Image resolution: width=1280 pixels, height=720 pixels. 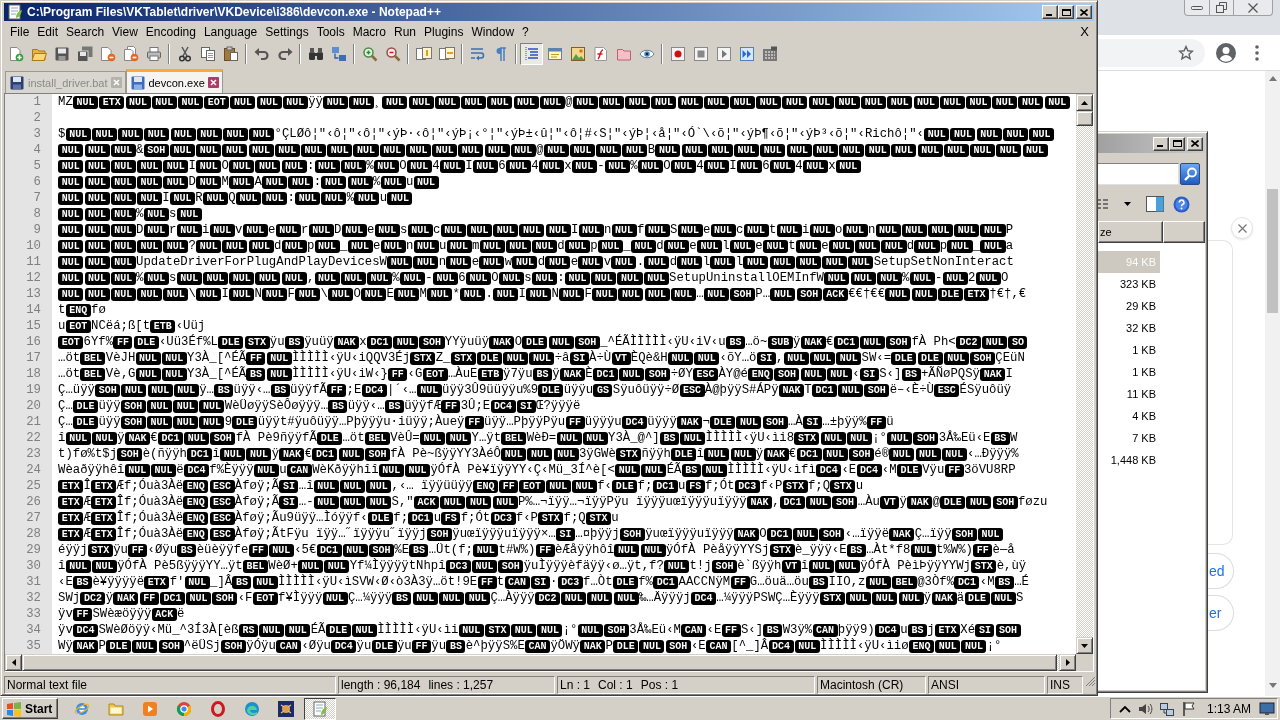 What do you see at coordinates (1127, 204) in the screenshot?
I see `caret-down-icon` at bounding box center [1127, 204].